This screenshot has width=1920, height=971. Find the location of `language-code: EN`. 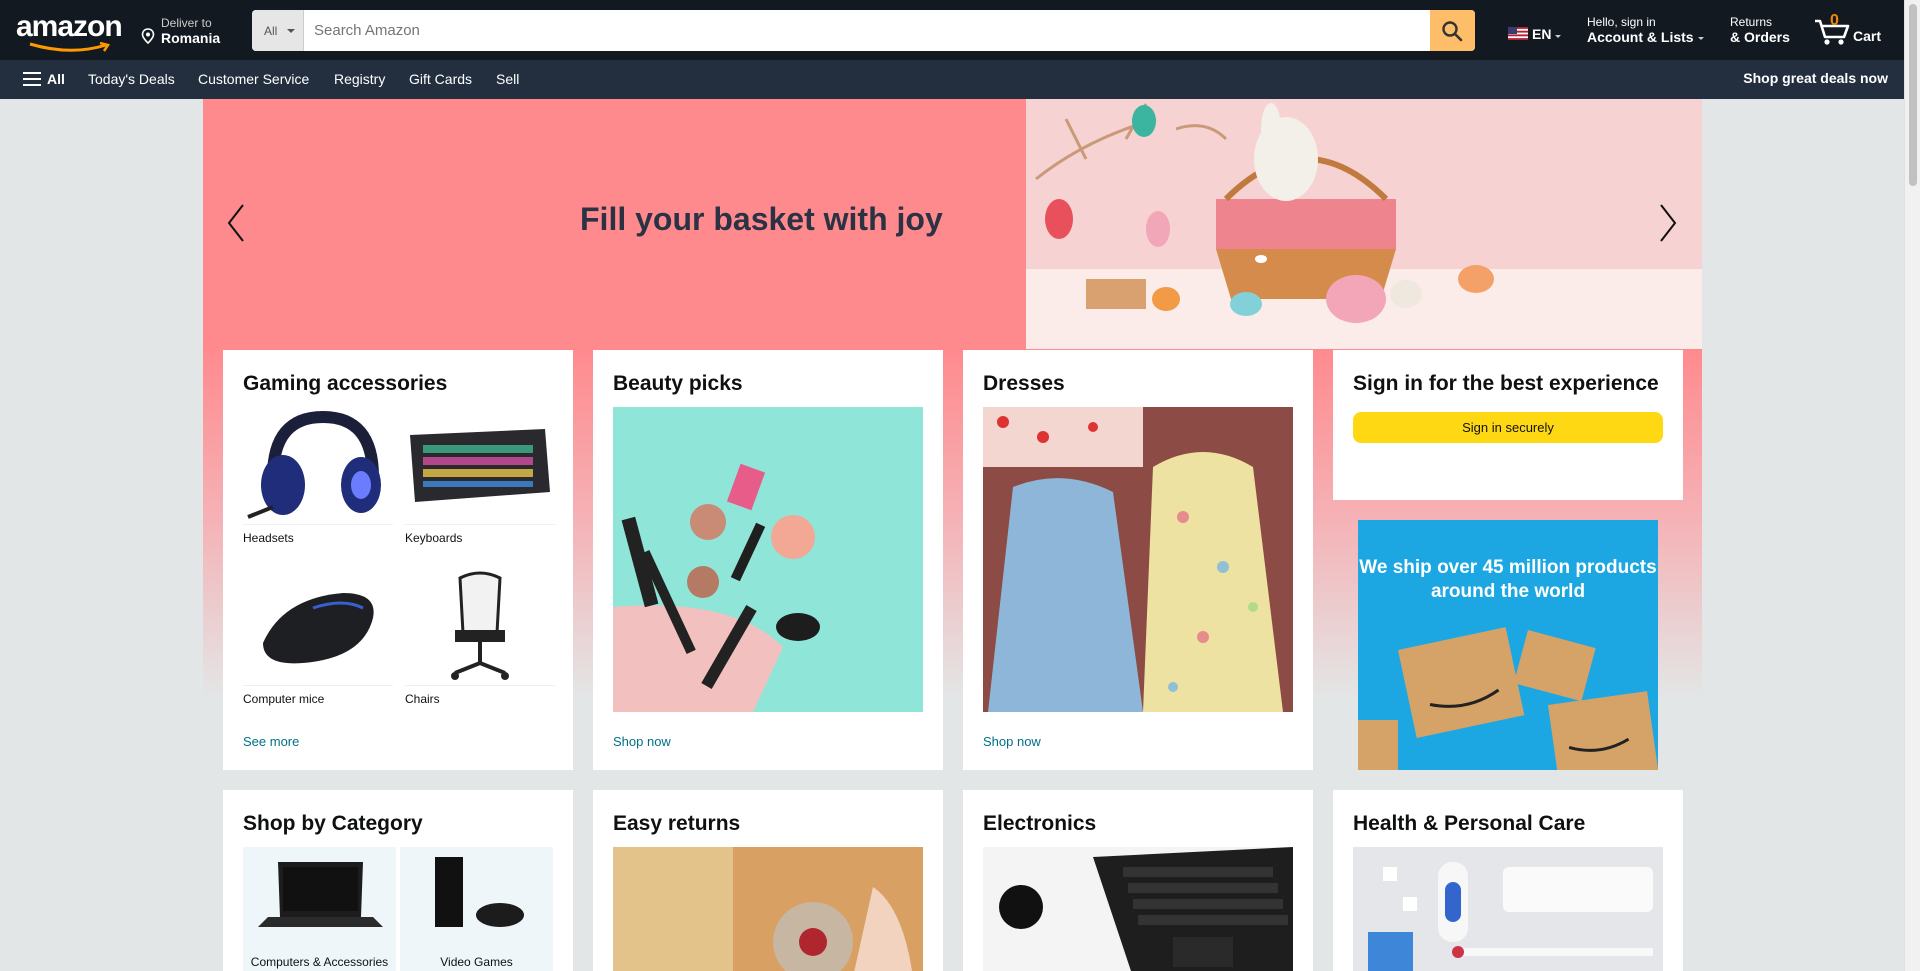

language-code: EN is located at coordinates (1542, 34).